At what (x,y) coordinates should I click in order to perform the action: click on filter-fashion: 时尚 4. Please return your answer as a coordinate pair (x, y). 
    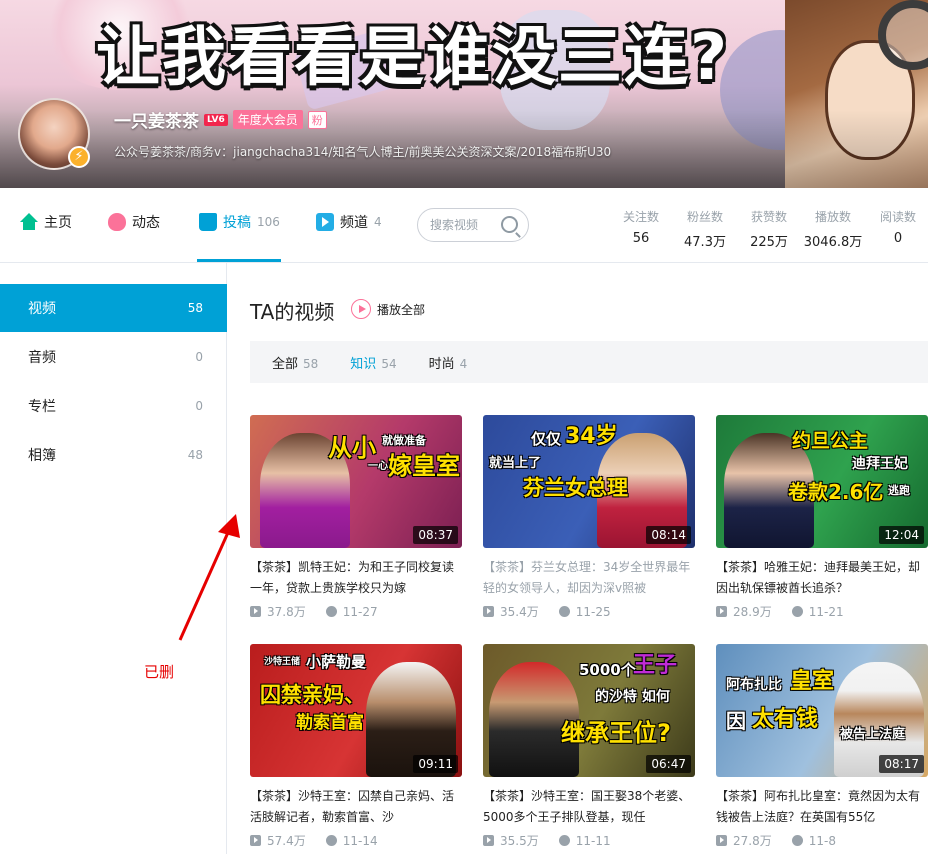
    Looking at the image, I should click on (448, 362).